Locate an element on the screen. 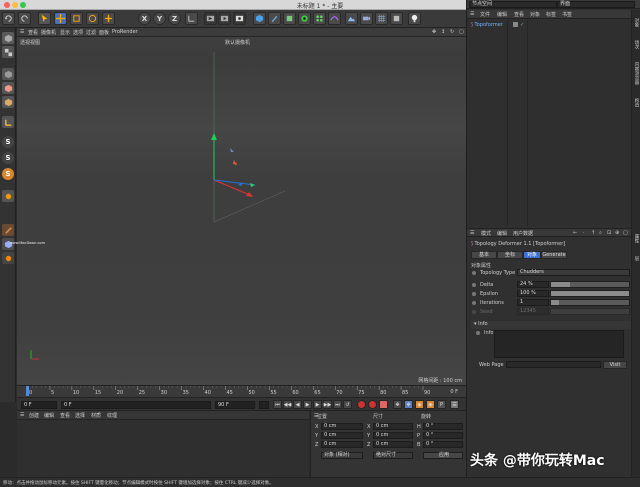 The image size is (640, 487). size-y-field: 0 cm is located at coordinates (393, 435).